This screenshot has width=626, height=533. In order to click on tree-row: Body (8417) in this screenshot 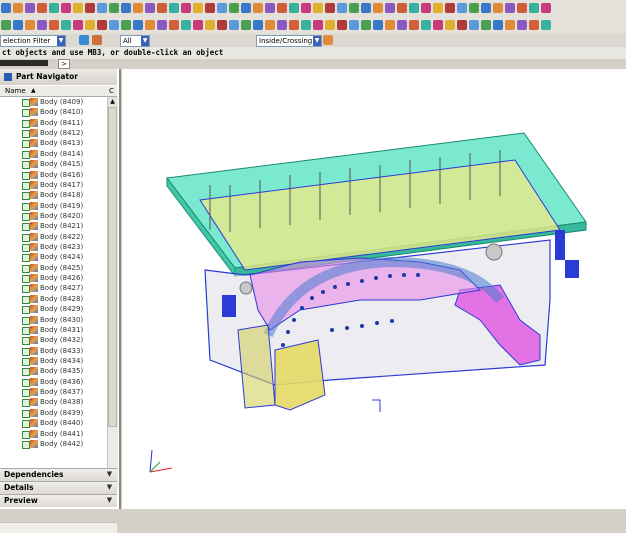, I will do `click(53, 185)`.